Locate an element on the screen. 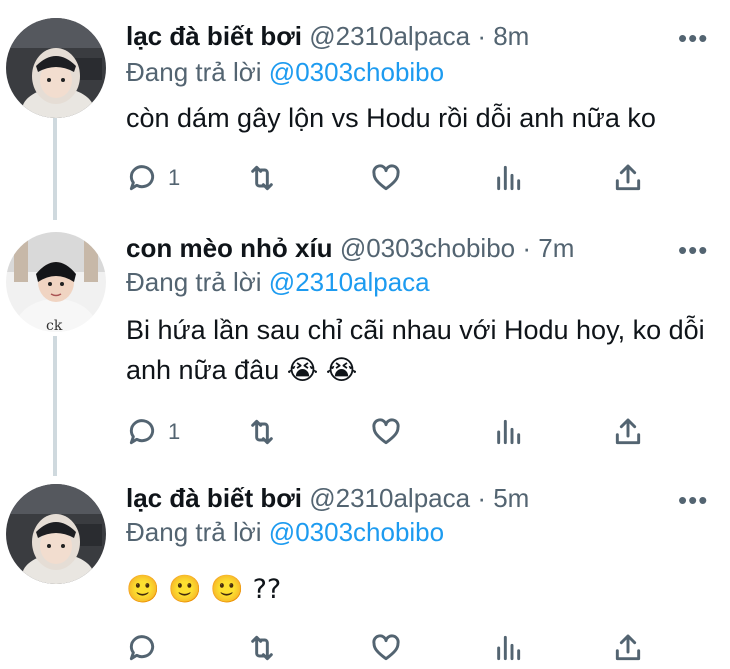 The width and height of the screenshot is (730, 669). replying-to: Đang trả lời @2310alpaca is located at coordinates (278, 282).